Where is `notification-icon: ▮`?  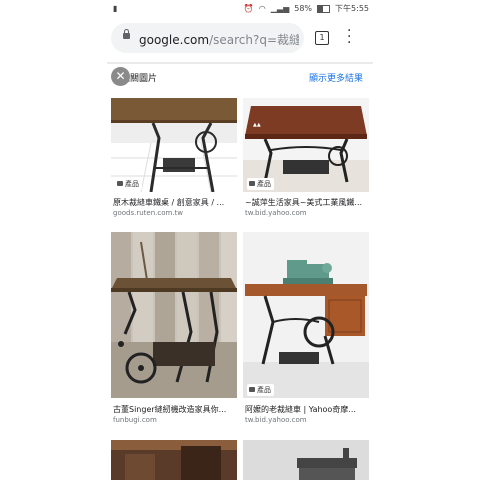
notification-icon: ▮ is located at coordinates (115, 8).